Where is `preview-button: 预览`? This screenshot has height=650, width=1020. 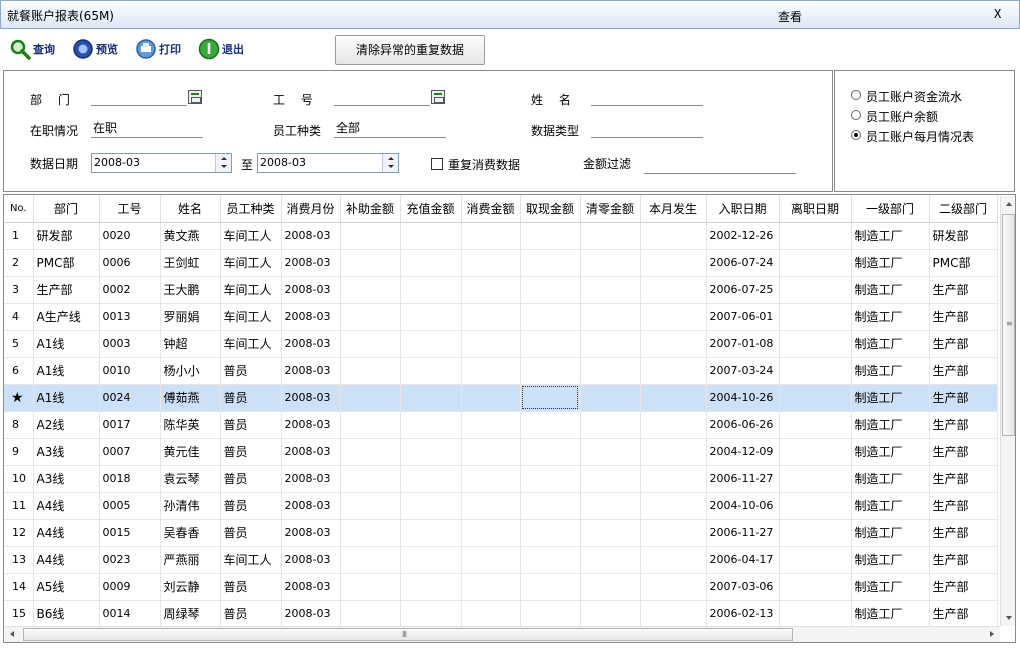
preview-button: 预览 is located at coordinates (95, 49).